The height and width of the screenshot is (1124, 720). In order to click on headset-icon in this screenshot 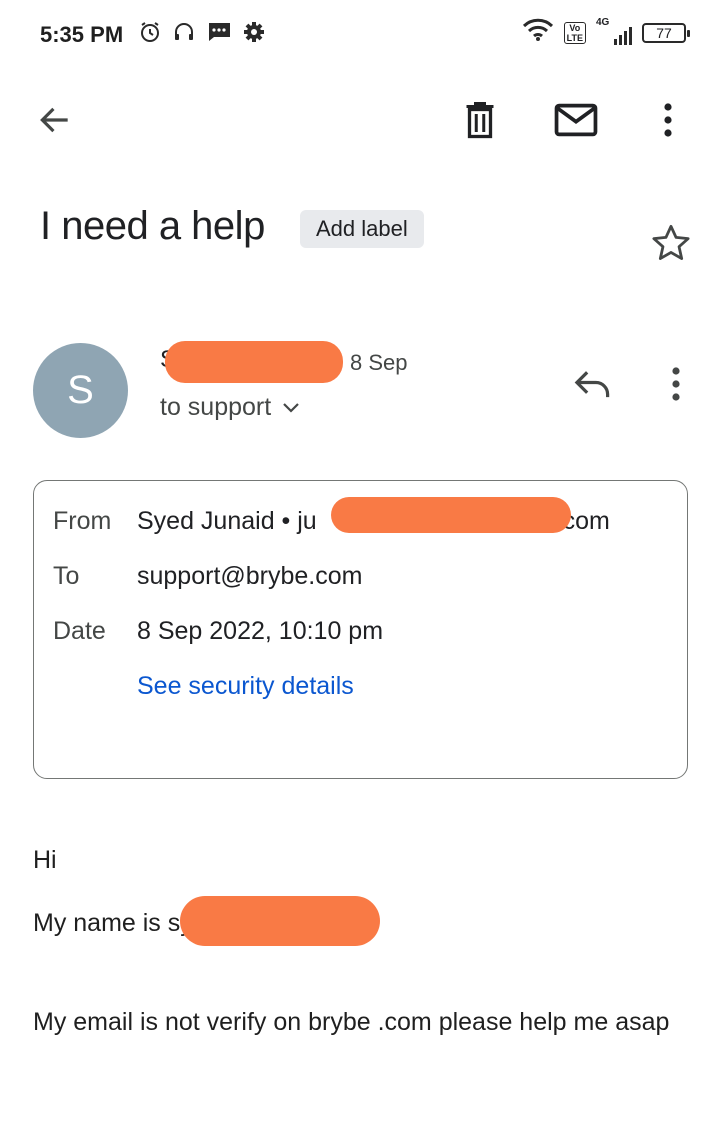, I will do `click(184, 34)`.